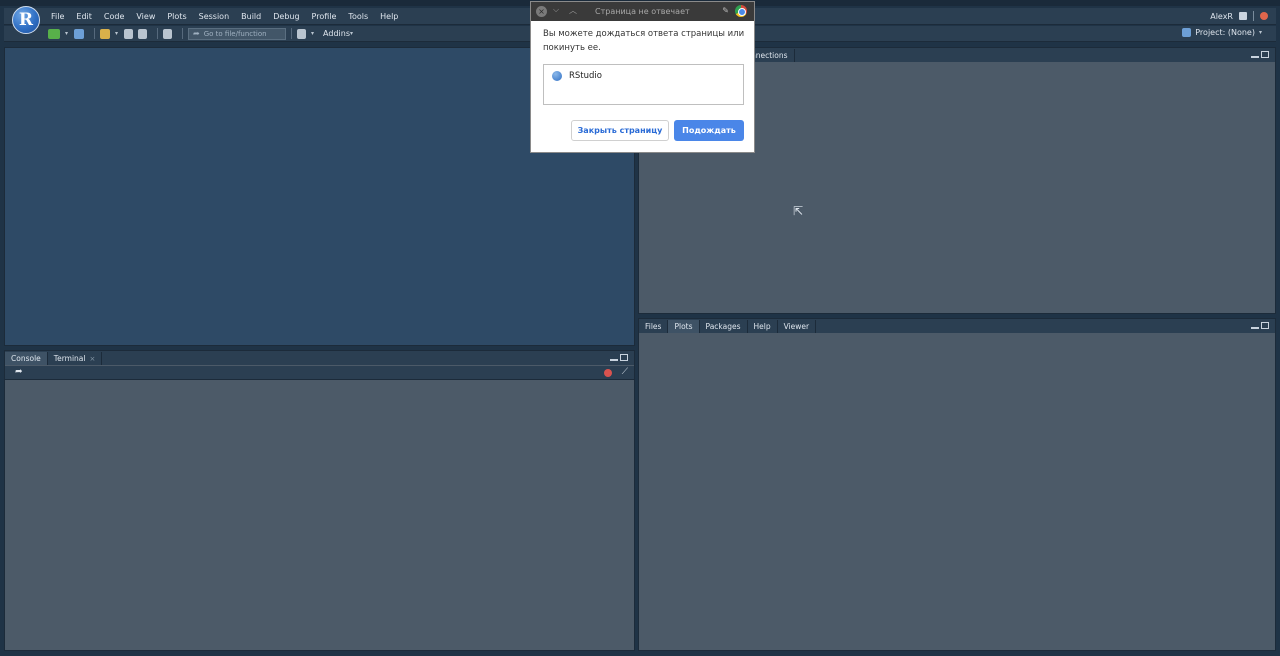 Image resolution: width=1280 pixels, height=656 pixels. I want to click on unresponsive-pages-list: RStudio, so click(643, 84).